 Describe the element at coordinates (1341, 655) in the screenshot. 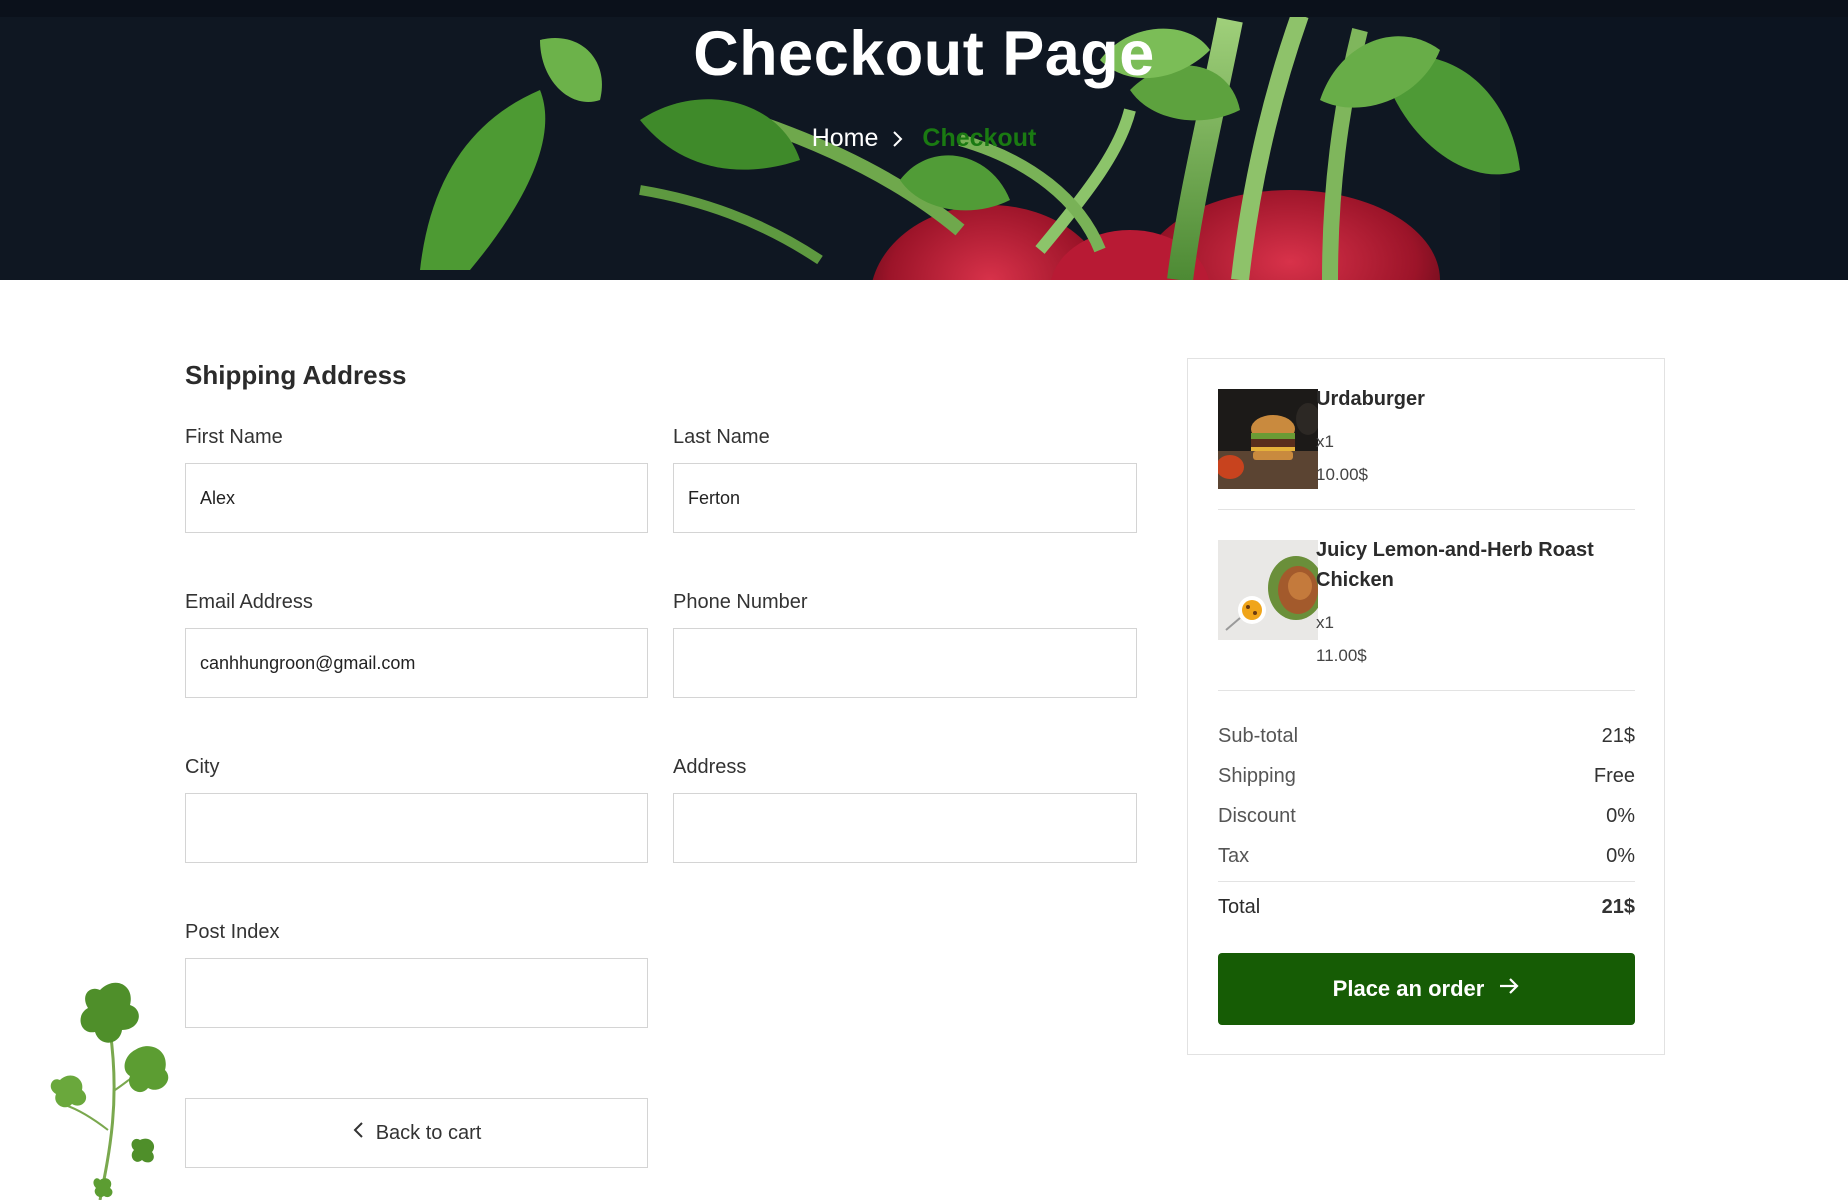

I see `cart-item-price: 11.00$` at that location.